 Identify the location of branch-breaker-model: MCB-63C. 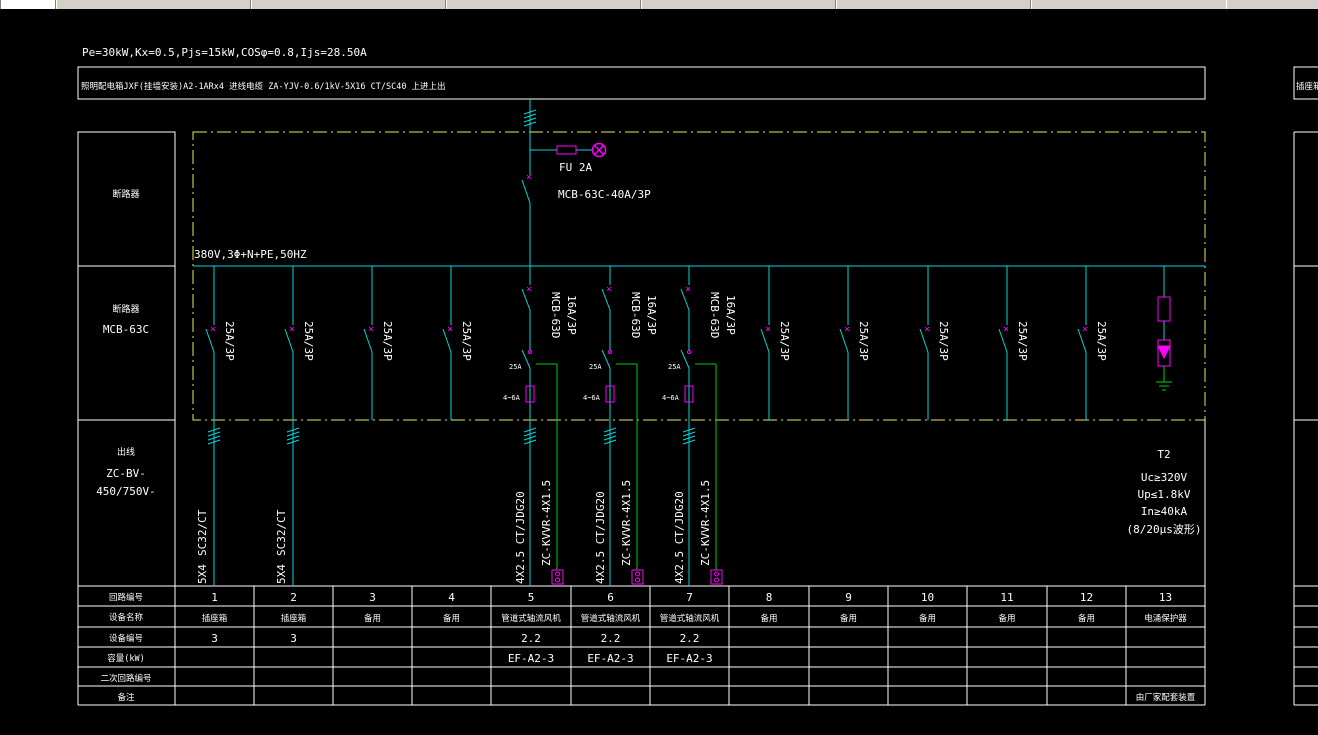
(126, 329).